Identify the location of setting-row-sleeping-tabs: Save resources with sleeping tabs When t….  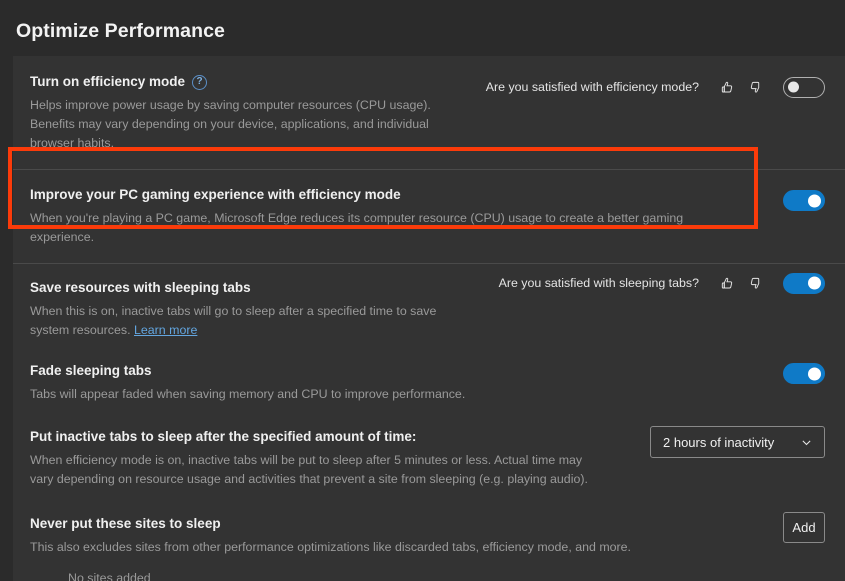
(429, 306).